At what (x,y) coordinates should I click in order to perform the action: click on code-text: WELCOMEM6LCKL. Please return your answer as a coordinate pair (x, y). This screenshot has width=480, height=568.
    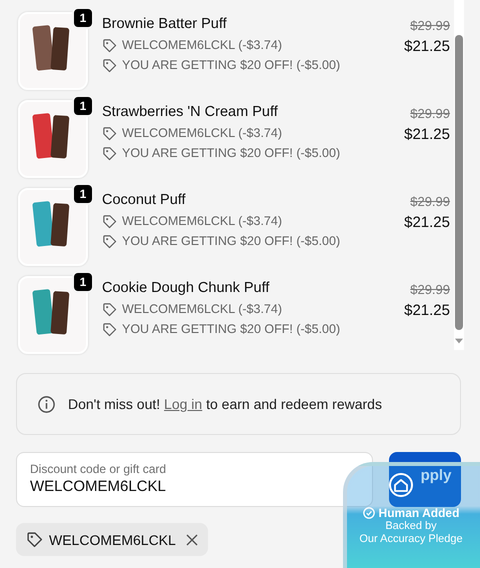
    Looking at the image, I should click on (112, 540).